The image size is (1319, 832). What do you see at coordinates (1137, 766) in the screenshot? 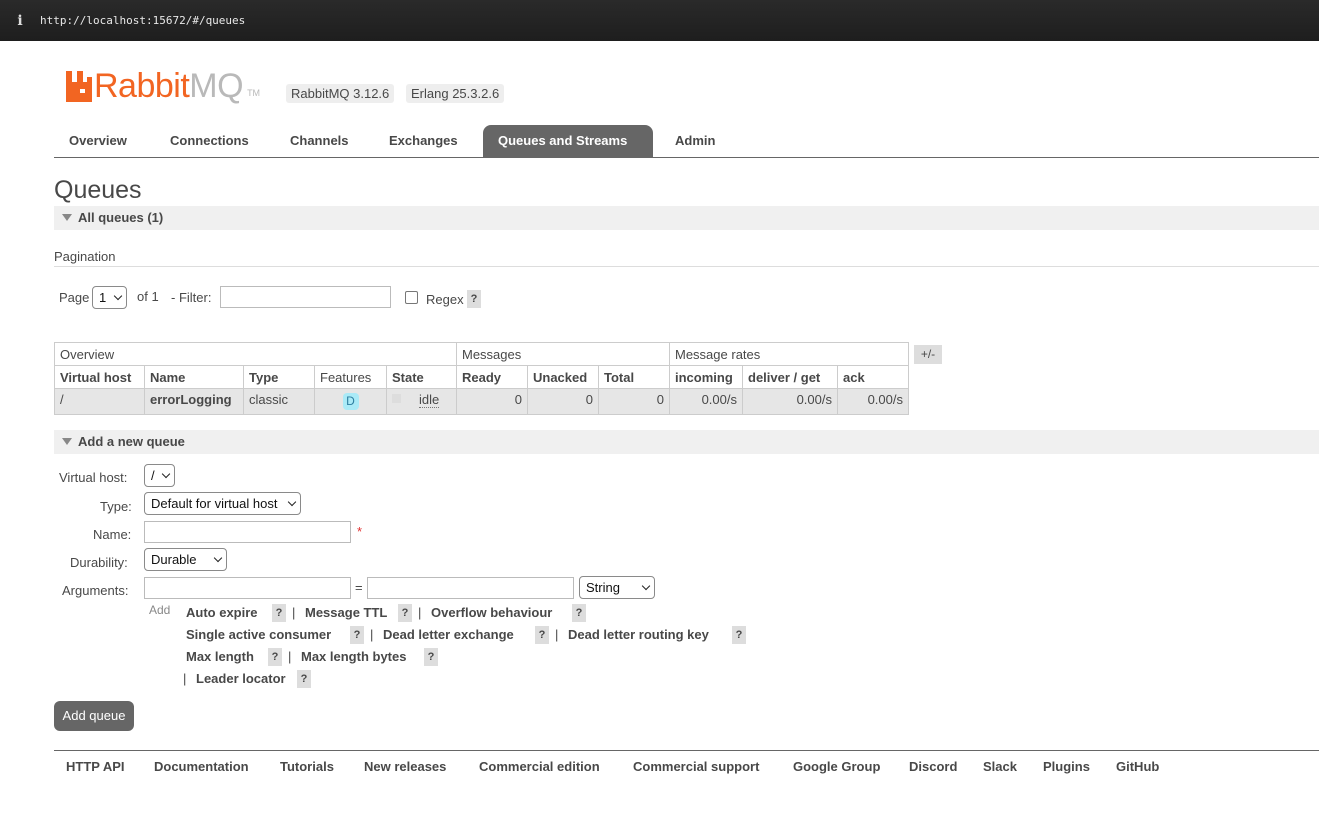
I see `footer-link-github: GitHub` at bounding box center [1137, 766].